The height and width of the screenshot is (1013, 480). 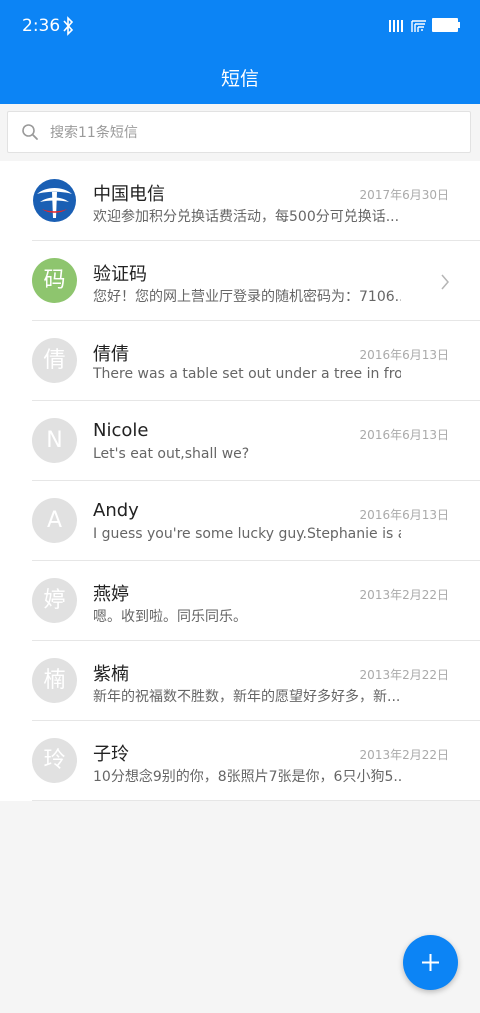 I want to click on app-header: 2:36 短信, so click(x=240, y=52).